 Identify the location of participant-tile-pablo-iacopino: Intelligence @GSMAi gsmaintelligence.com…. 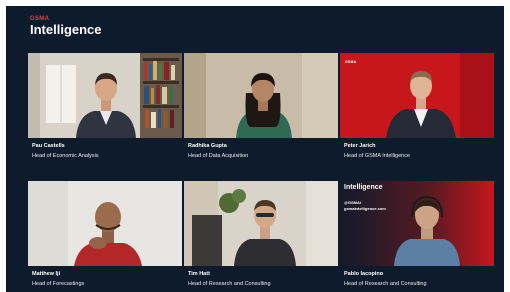
(417, 236).